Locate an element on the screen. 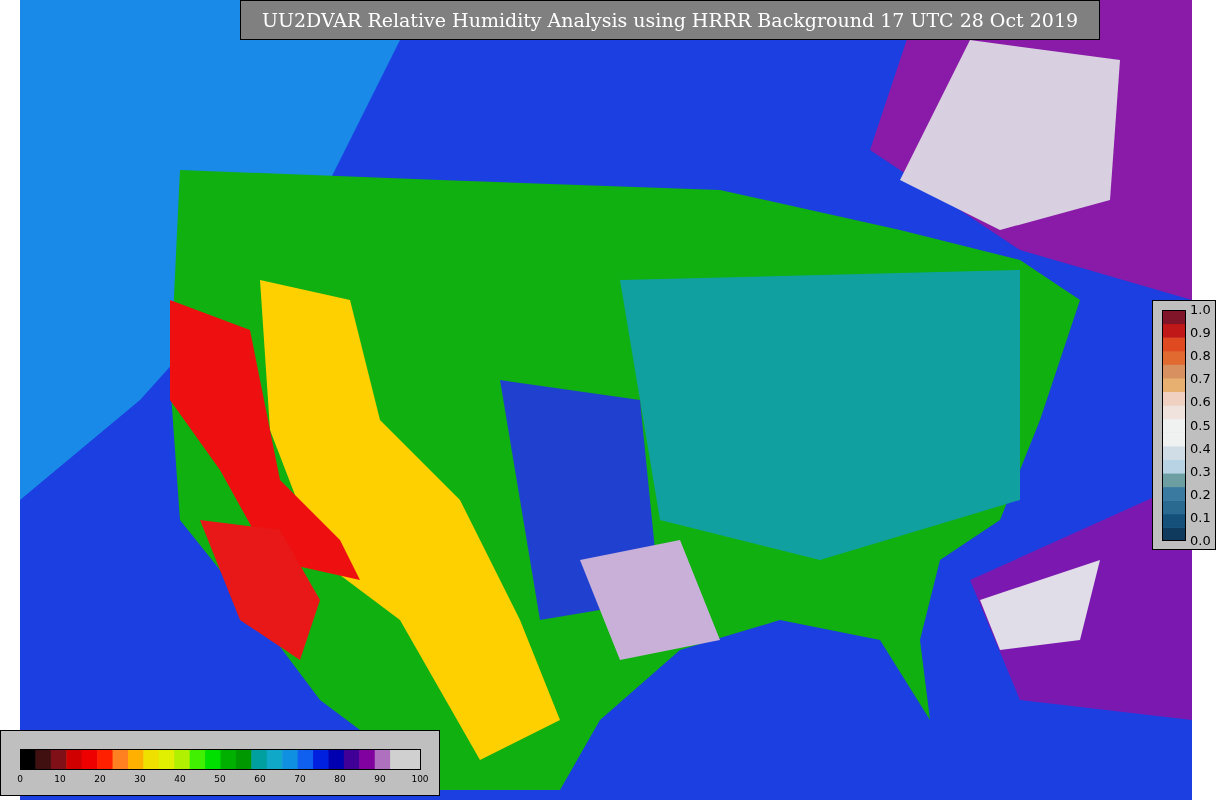 This screenshot has height=800, width=1216. tick-label: 0.7 is located at coordinates (1200, 379).